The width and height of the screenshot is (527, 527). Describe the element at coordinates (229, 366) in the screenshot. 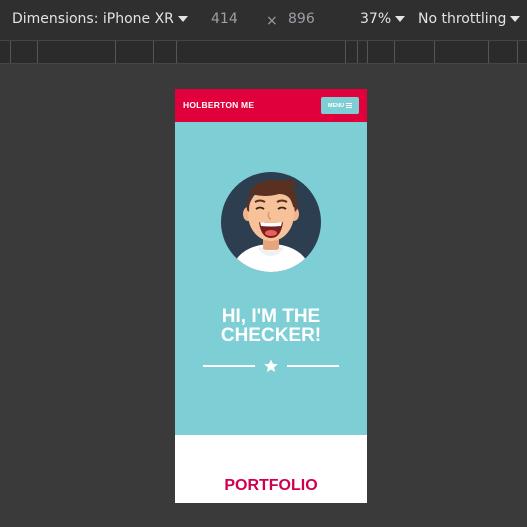

I see `divider-line-left` at that location.